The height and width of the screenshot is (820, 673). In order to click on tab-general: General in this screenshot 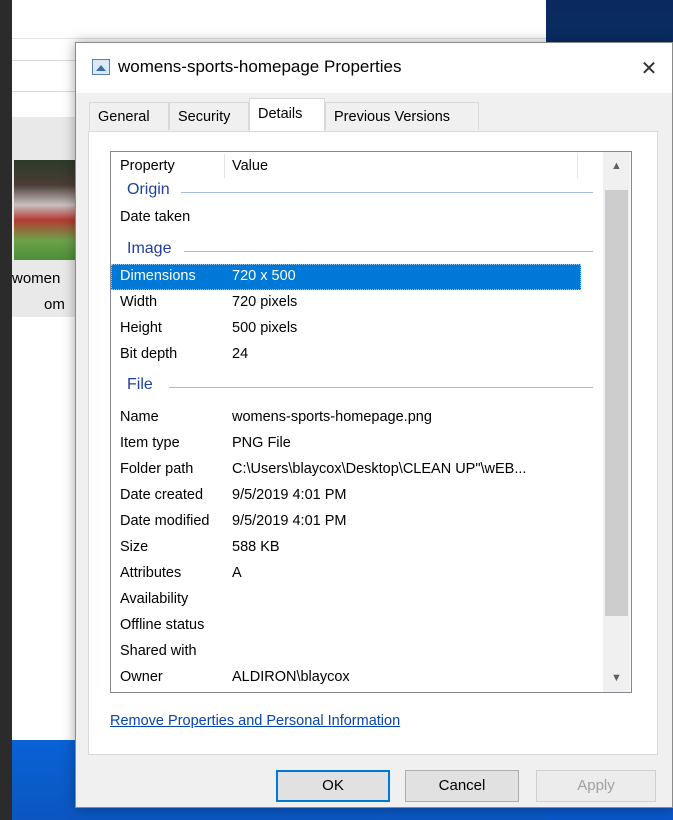, I will do `click(129, 116)`.